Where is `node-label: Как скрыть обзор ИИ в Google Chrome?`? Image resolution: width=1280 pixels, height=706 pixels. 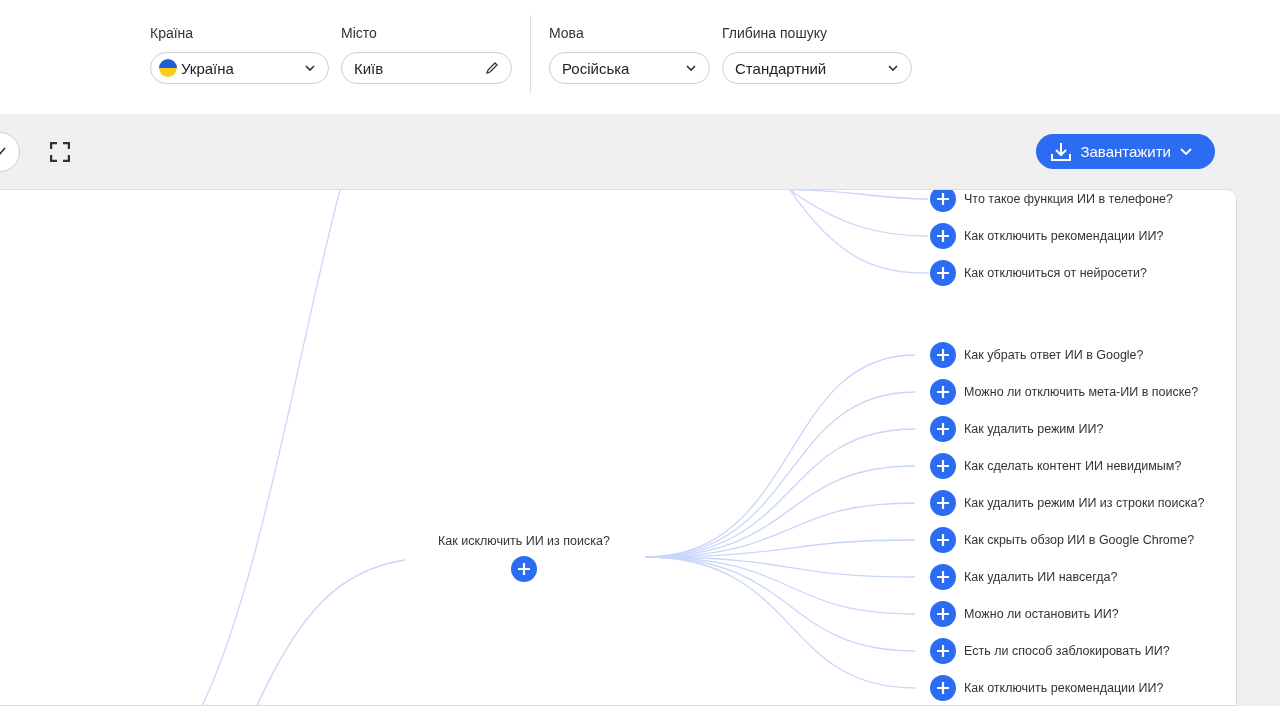 node-label: Как скрыть обзор ИИ в Google Chrome? is located at coordinates (1079, 541).